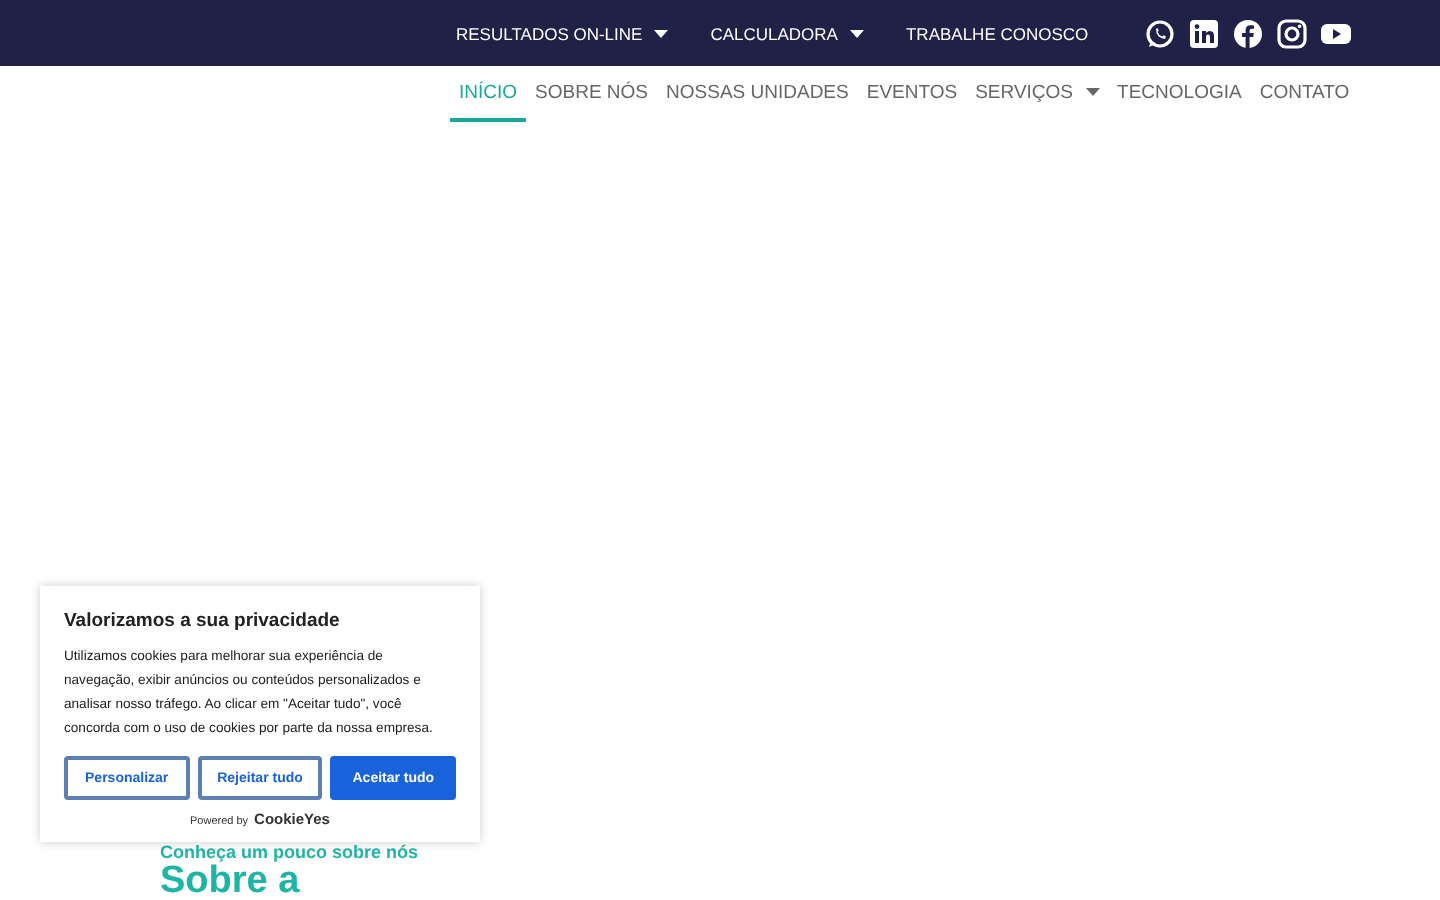 The width and height of the screenshot is (1440, 900). I want to click on top-link: CALCULADORA, so click(787, 33).